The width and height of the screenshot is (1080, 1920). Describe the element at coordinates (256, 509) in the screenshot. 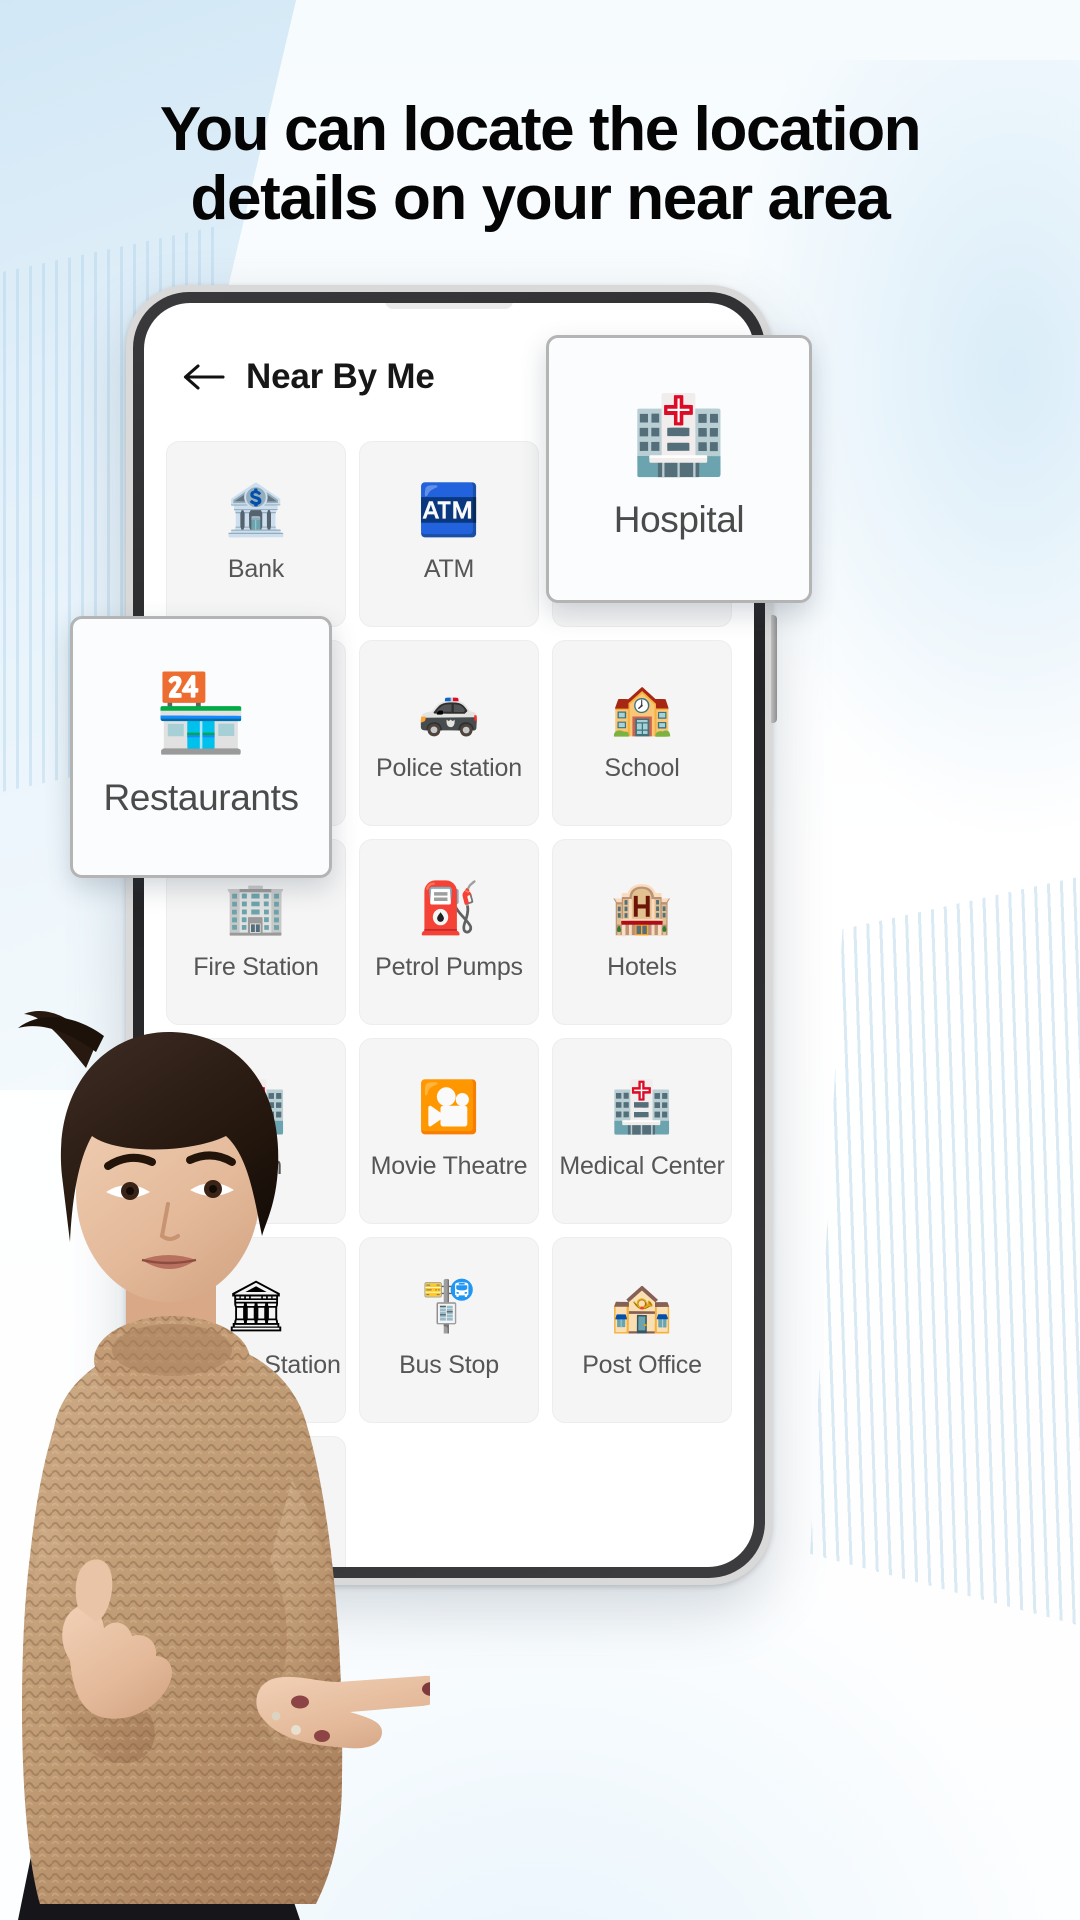

I see `bank-icon: 🏦` at that location.